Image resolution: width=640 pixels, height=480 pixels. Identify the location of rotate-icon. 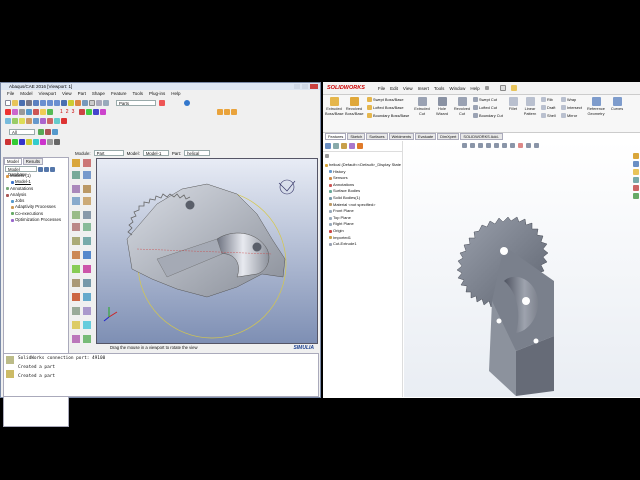
(43, 102).